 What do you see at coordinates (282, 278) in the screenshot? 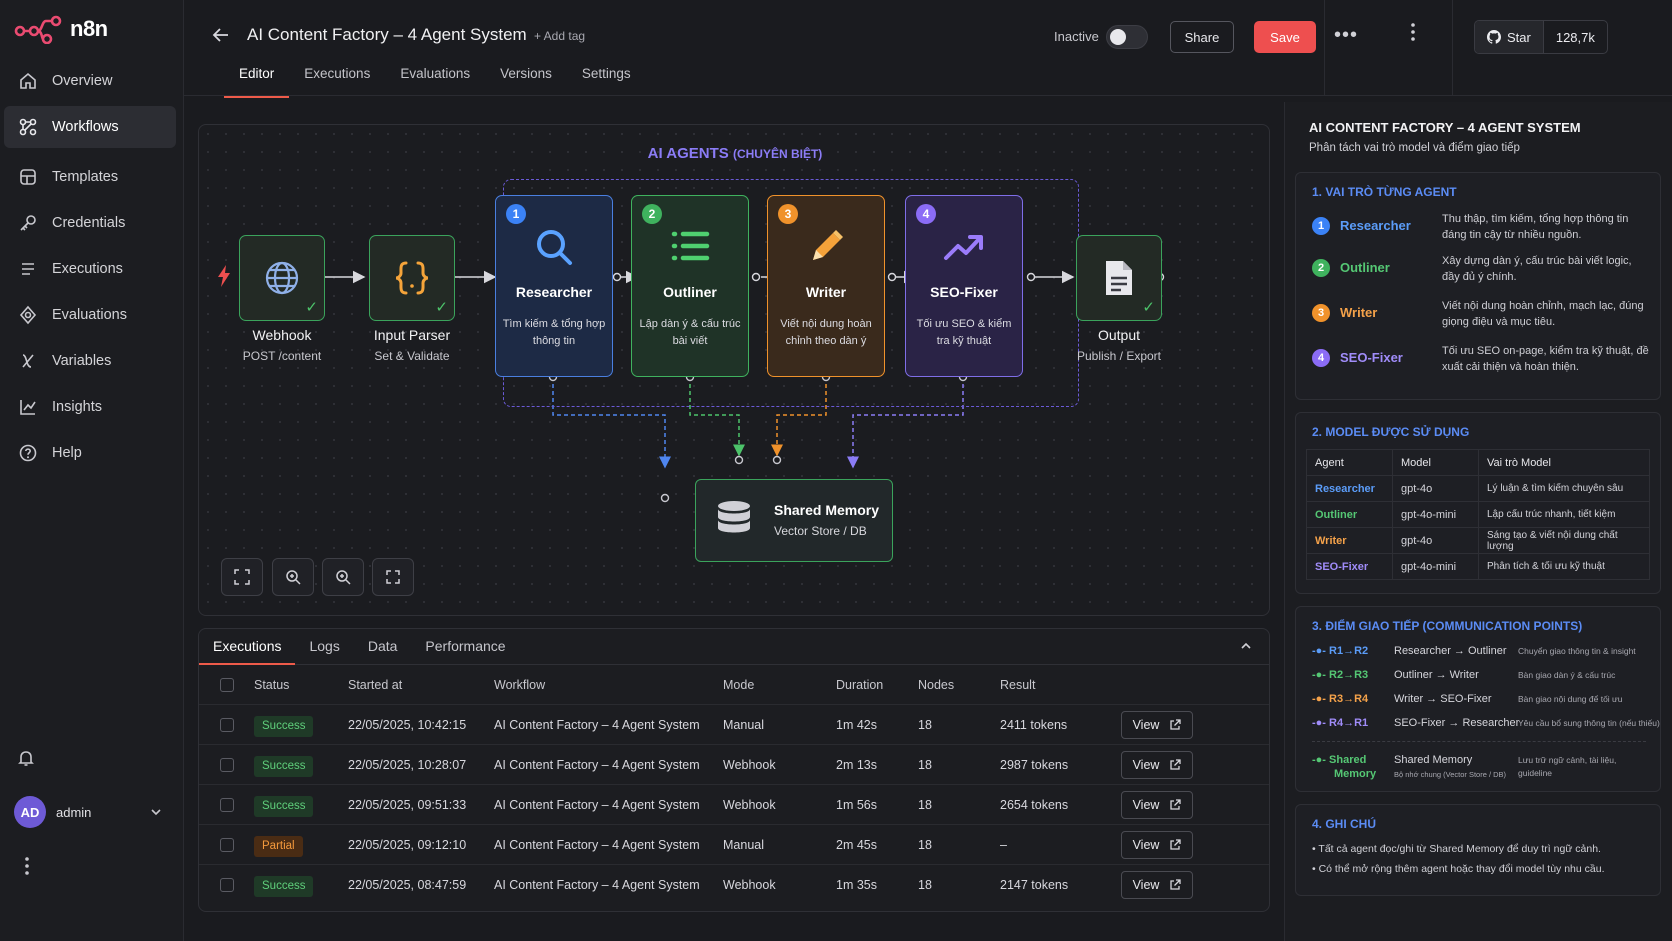
I see `webhook-node: ✓` at bounding box center [282, 278].